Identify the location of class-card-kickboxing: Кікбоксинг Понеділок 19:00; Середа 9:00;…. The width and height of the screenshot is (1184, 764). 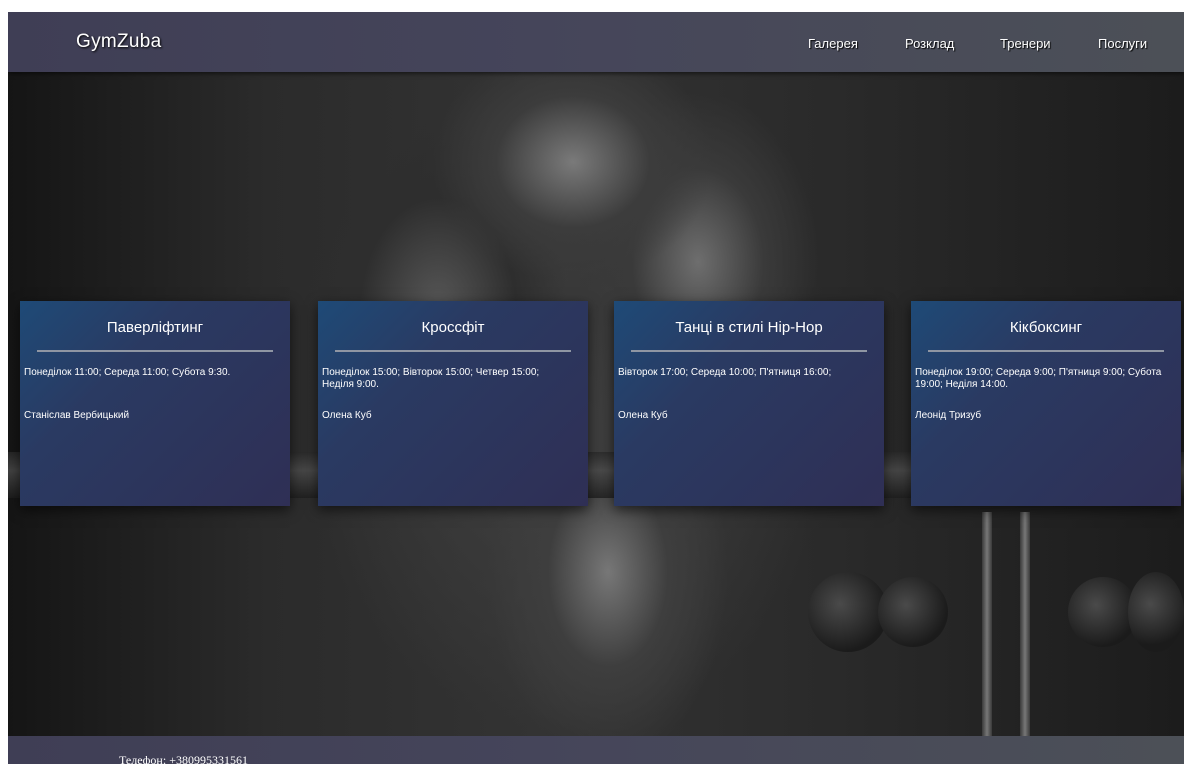
(1046, 403).